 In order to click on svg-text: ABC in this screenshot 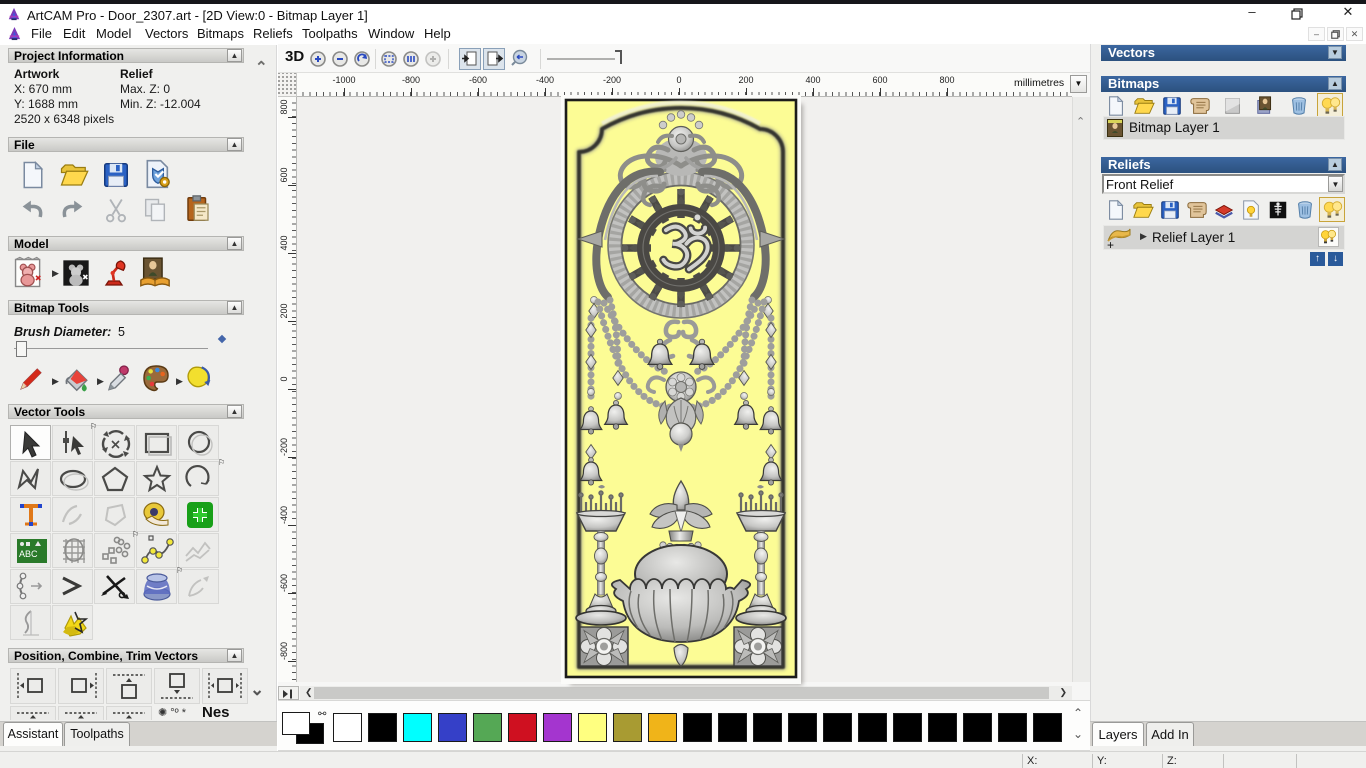, I will do `click(28, 554)`.